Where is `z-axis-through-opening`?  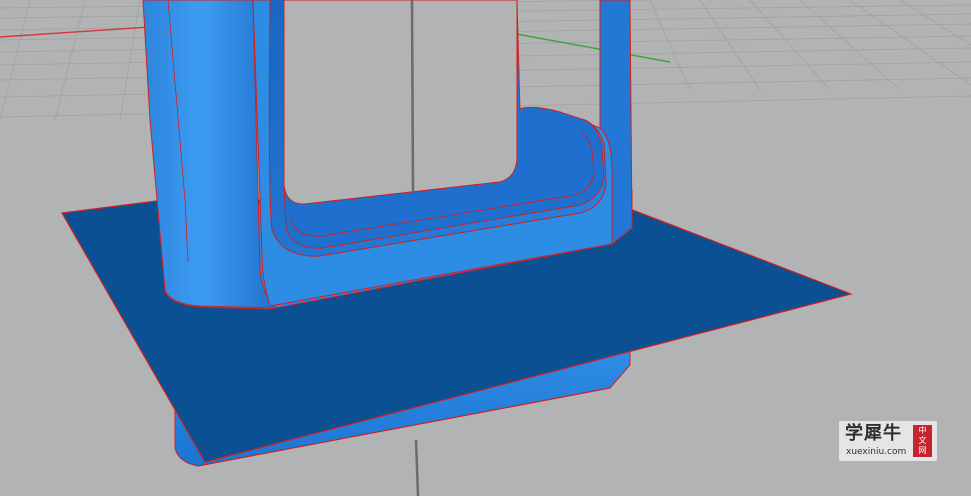 z-axis-through-opening is located at coordinates (412, 96).